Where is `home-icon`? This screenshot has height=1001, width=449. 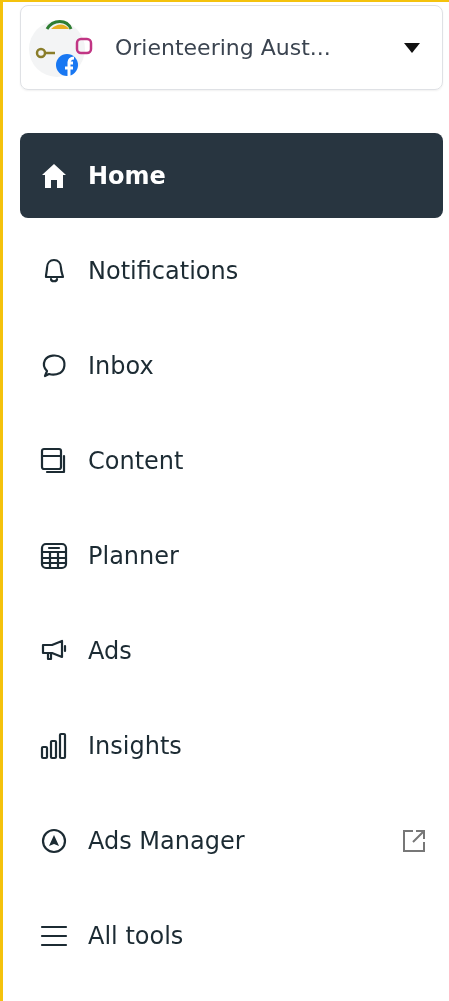
home-icon is located at coordinates (54, 175).